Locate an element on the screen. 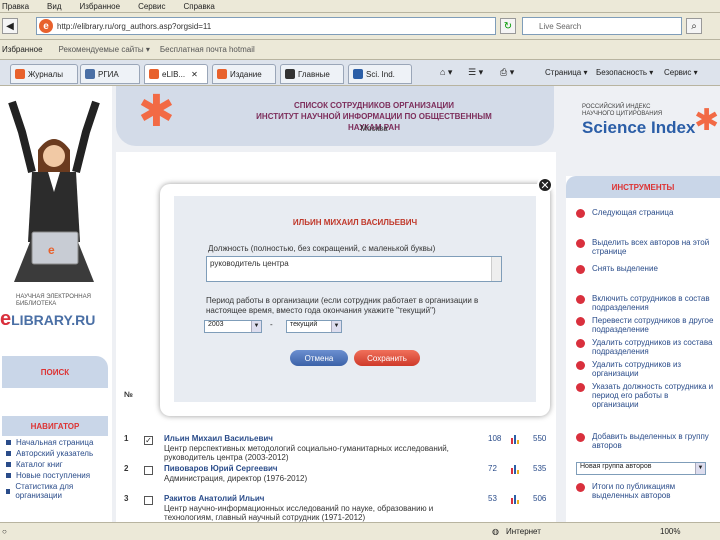 This screenshot has height=540, width=720. publication-count: 72 is located at coordinates (492, 468).